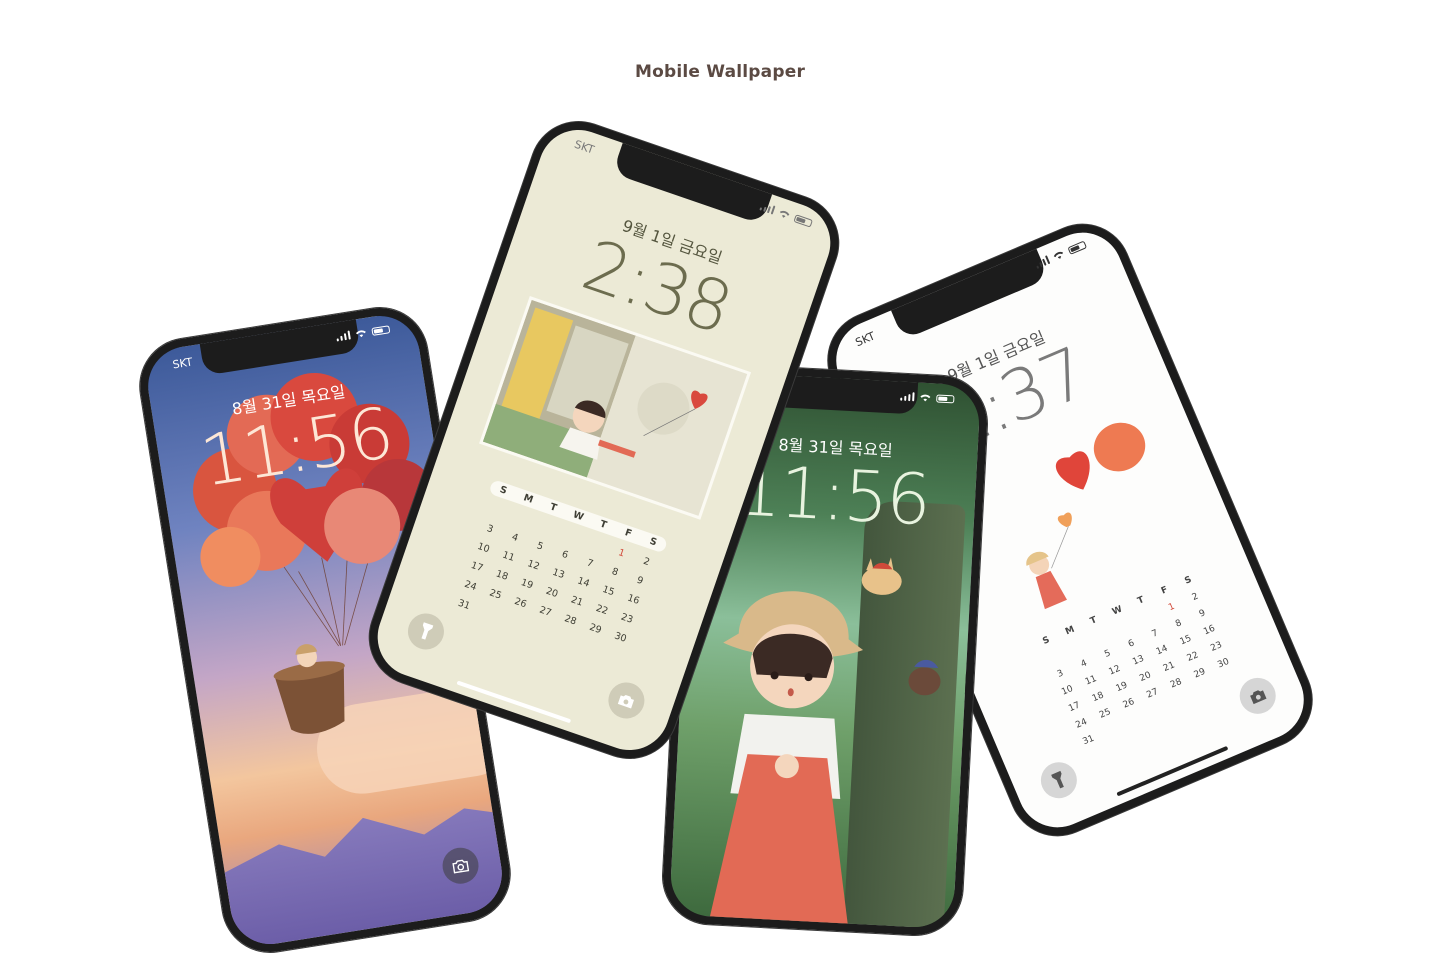  I want to click on calendar-day: 20, so click(552, 593).